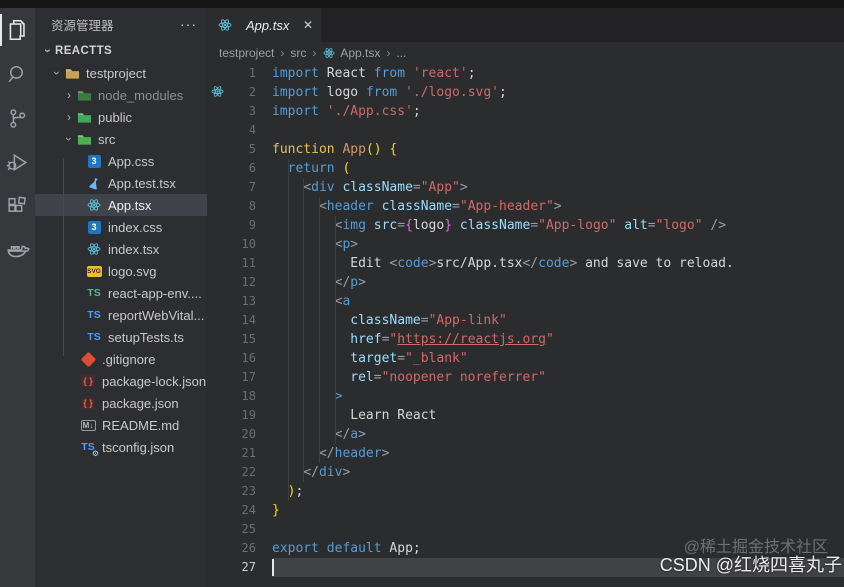 Image resolution: width=844 pixels, height=587 pixels. What do you see at coordinates (298, 53) in the screenshot?
I see `breadcrumb-item: src` at bounding box center [298, 53].